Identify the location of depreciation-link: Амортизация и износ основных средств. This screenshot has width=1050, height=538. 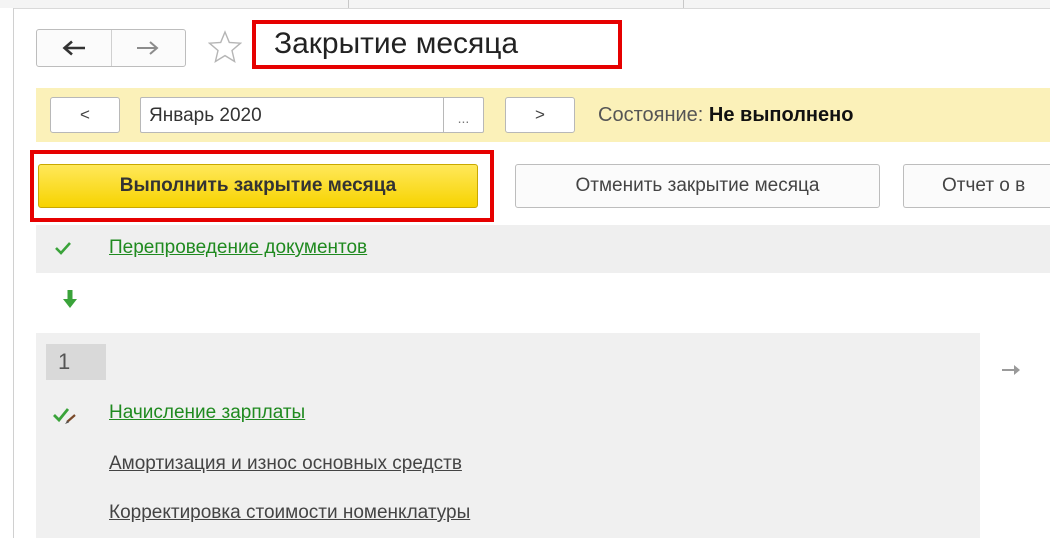
(285, 464).